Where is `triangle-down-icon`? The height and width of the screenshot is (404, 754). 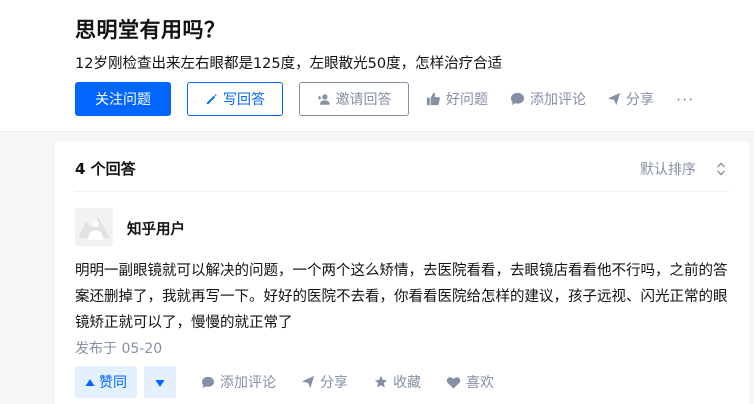 triangle-down-icon is located at coordinates (160, 382).